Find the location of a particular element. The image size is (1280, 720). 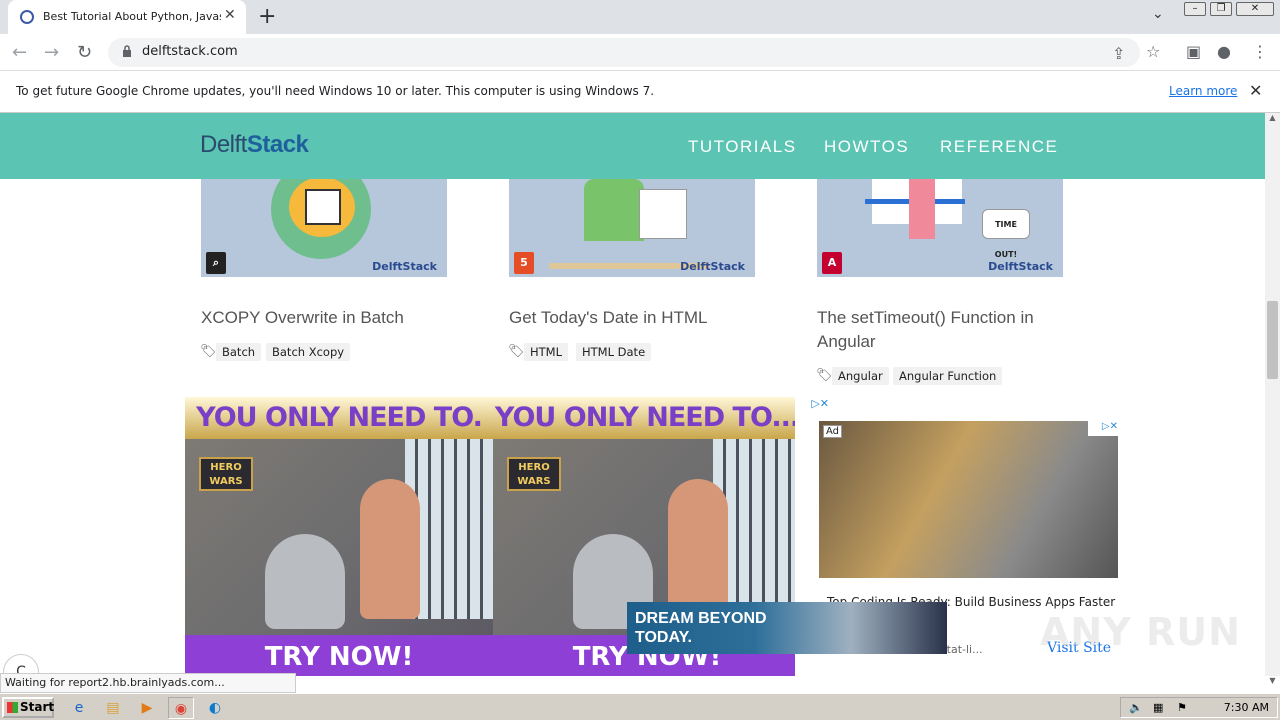

start-button: Start is located at coordinates (28, 707).